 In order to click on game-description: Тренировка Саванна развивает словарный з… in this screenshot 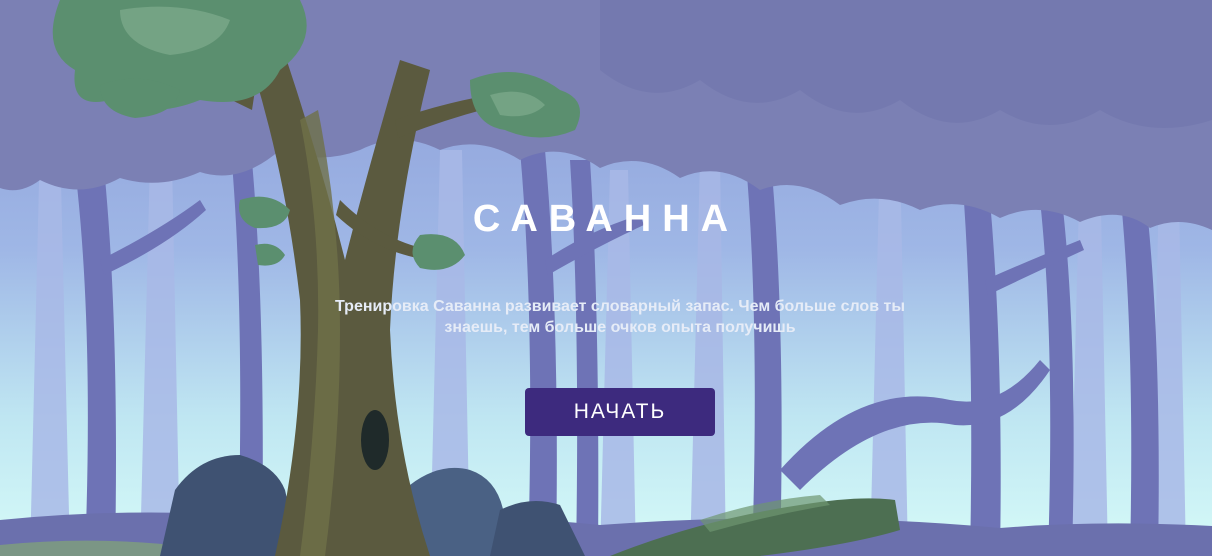, I will do `click(620, 317)`.